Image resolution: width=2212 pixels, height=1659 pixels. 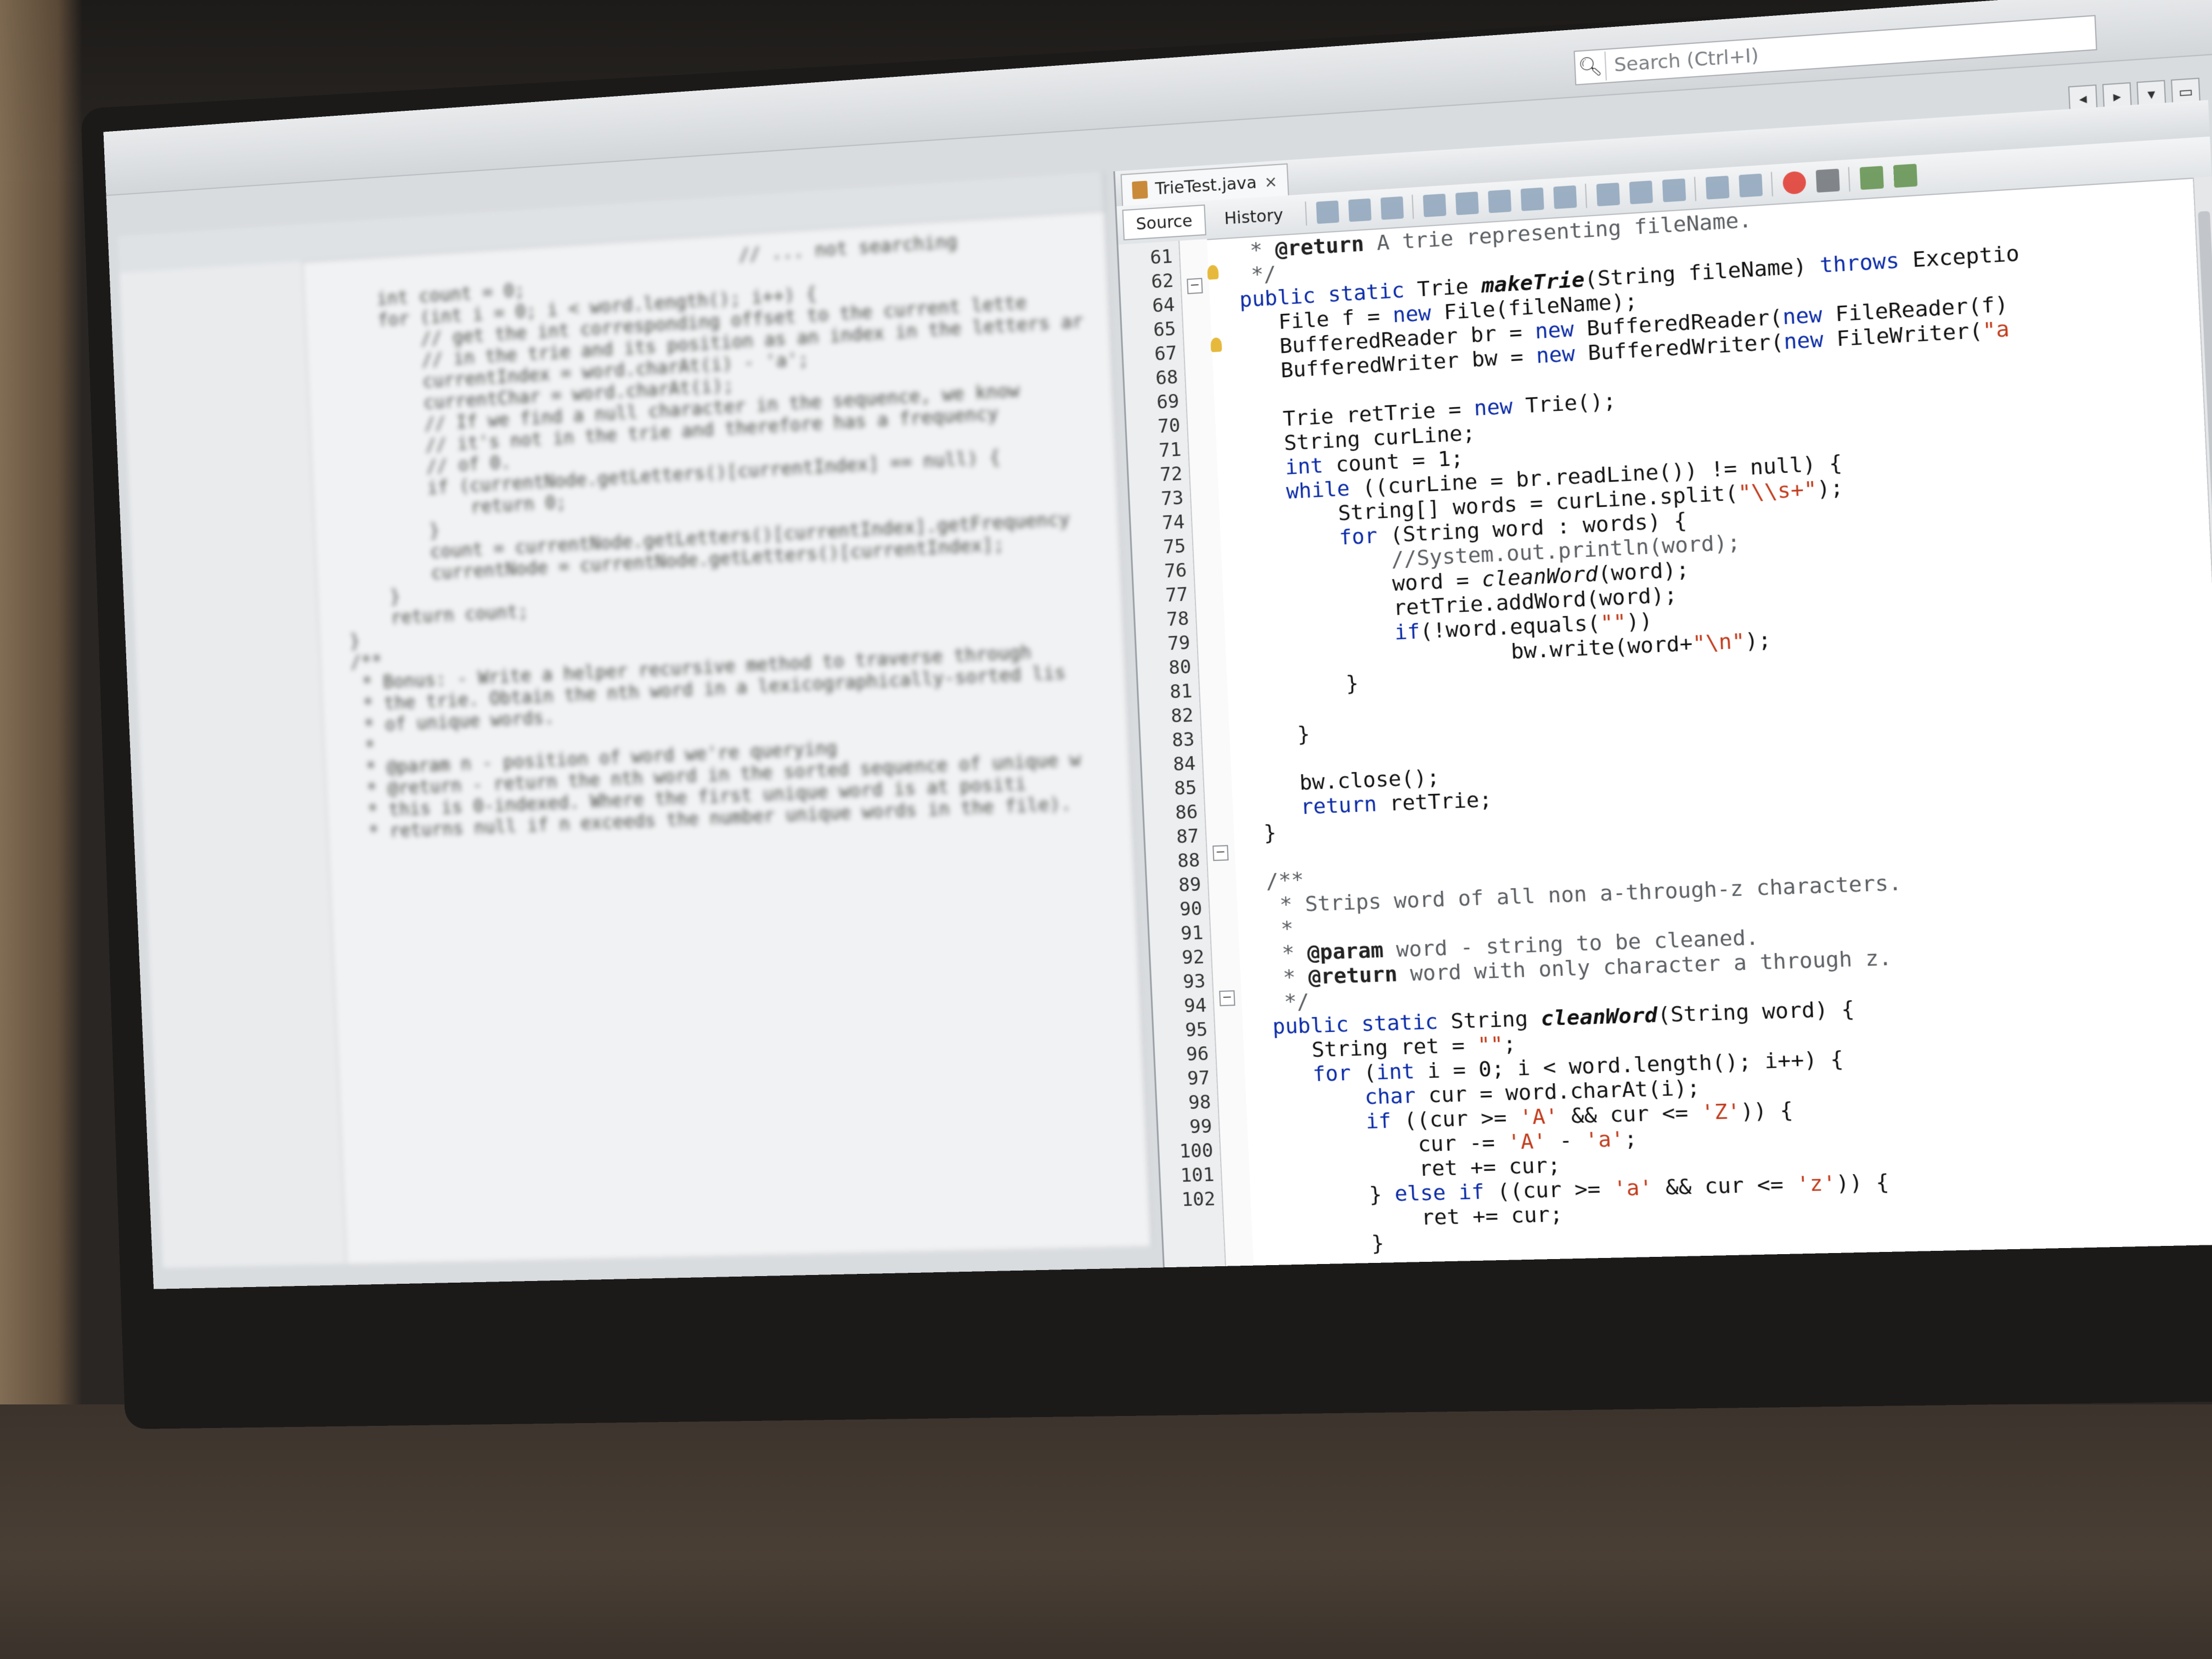 What do you see at coordinates (1871, 178) in the screenshot?
I see `comment-icon` at bounding box center [1871, 178].